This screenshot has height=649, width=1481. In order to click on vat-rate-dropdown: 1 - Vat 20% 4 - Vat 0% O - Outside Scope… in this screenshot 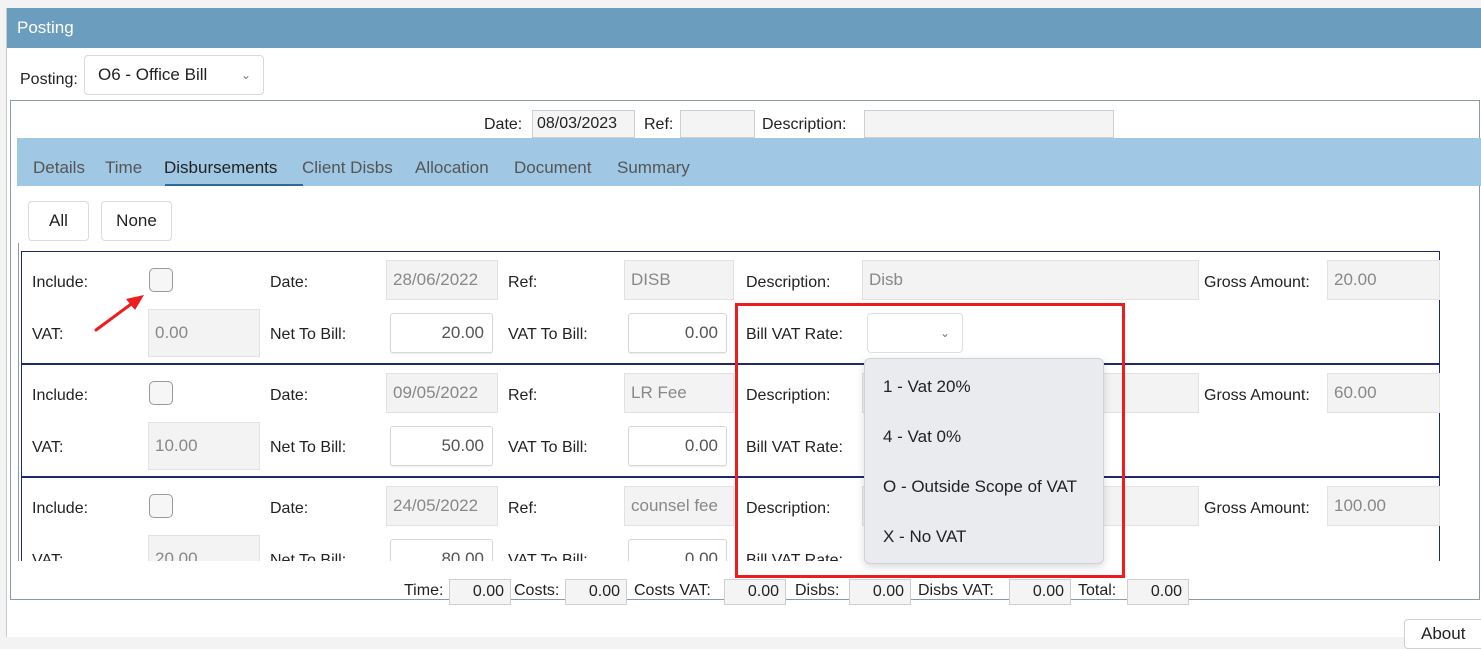, I will do `click(984, 461)`.